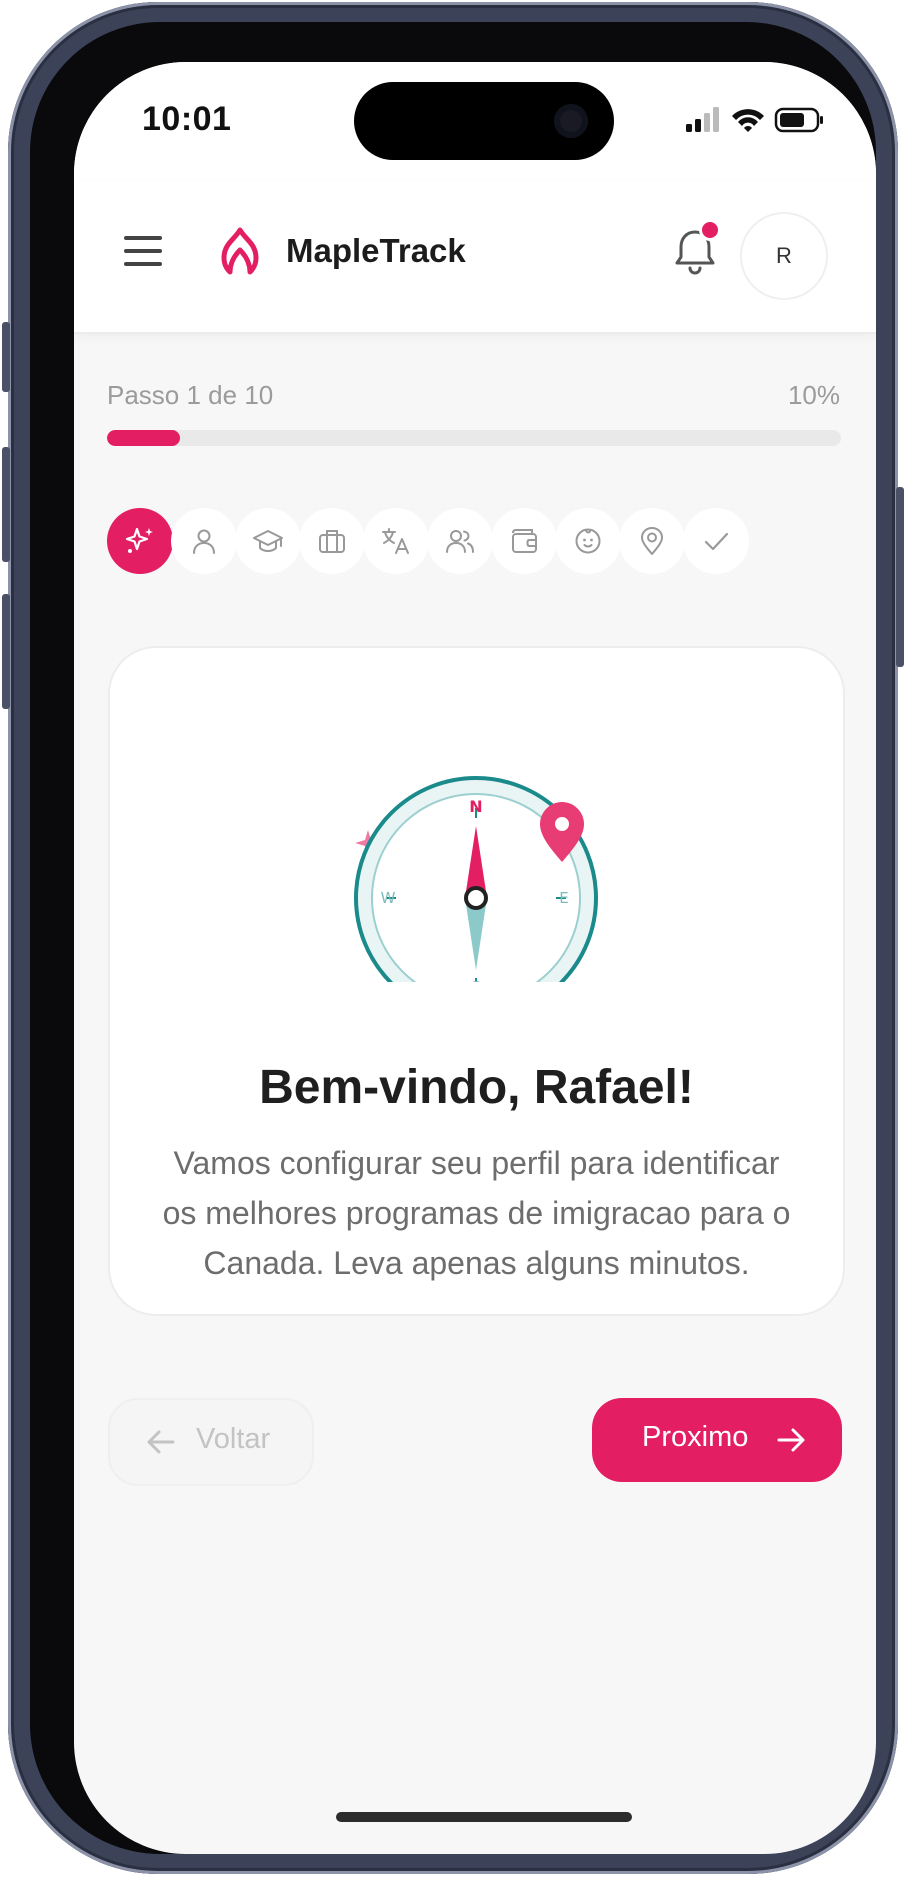 This screenshot has height=1880, width=908. What do you see at coordinates (748, 120) in the screenshot?
I see `wifi-icon` at bounding box center [748, 120].